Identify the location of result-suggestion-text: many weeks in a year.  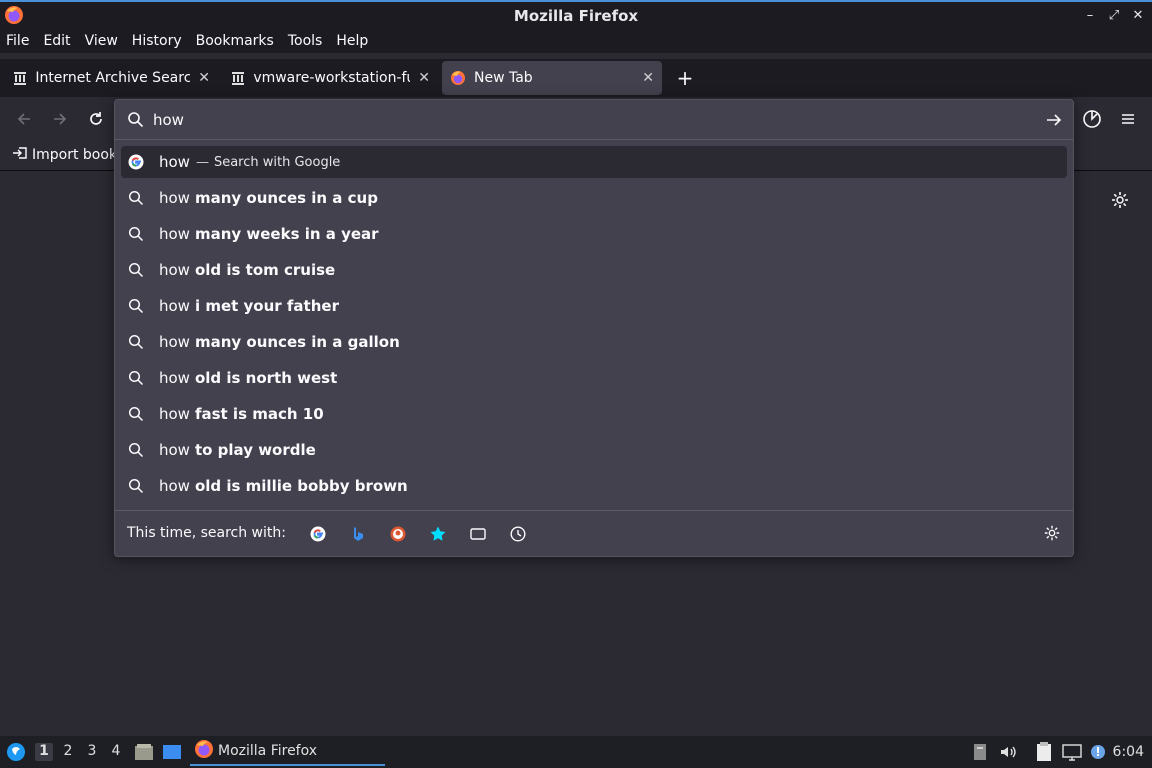
(286, 234).